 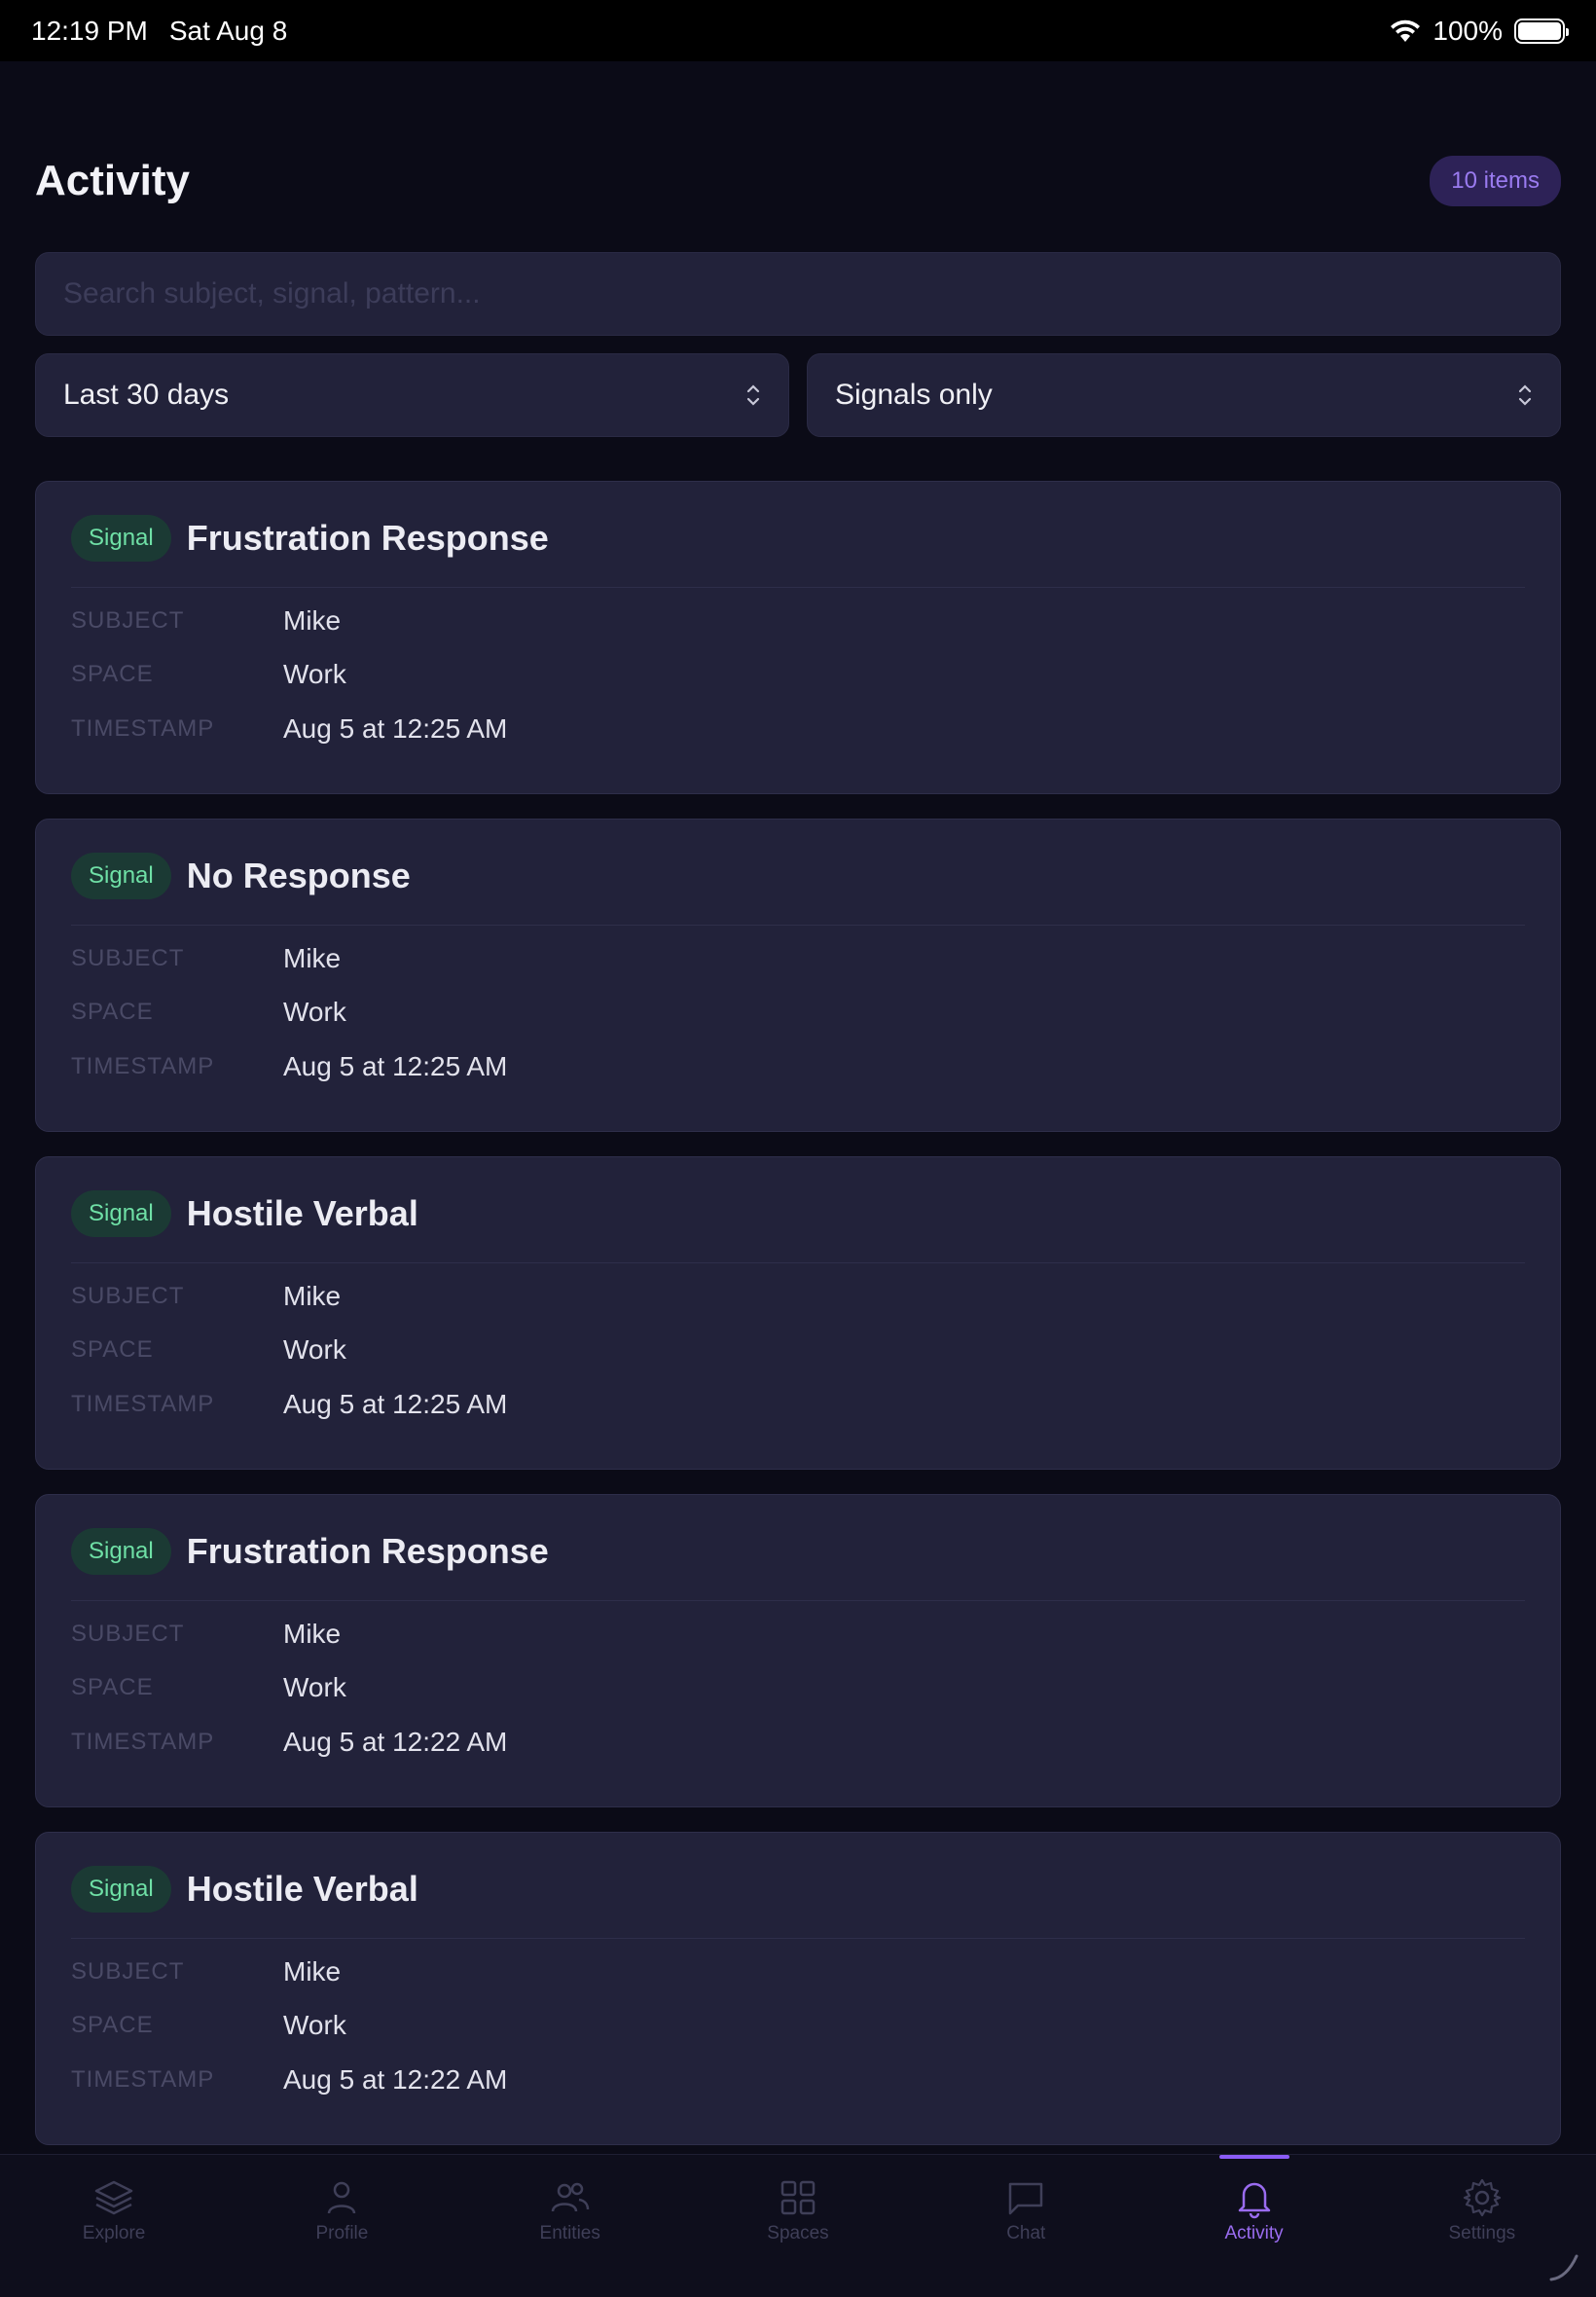 I want to click on tab-explore: Explore, so click(x=114, y=2226).